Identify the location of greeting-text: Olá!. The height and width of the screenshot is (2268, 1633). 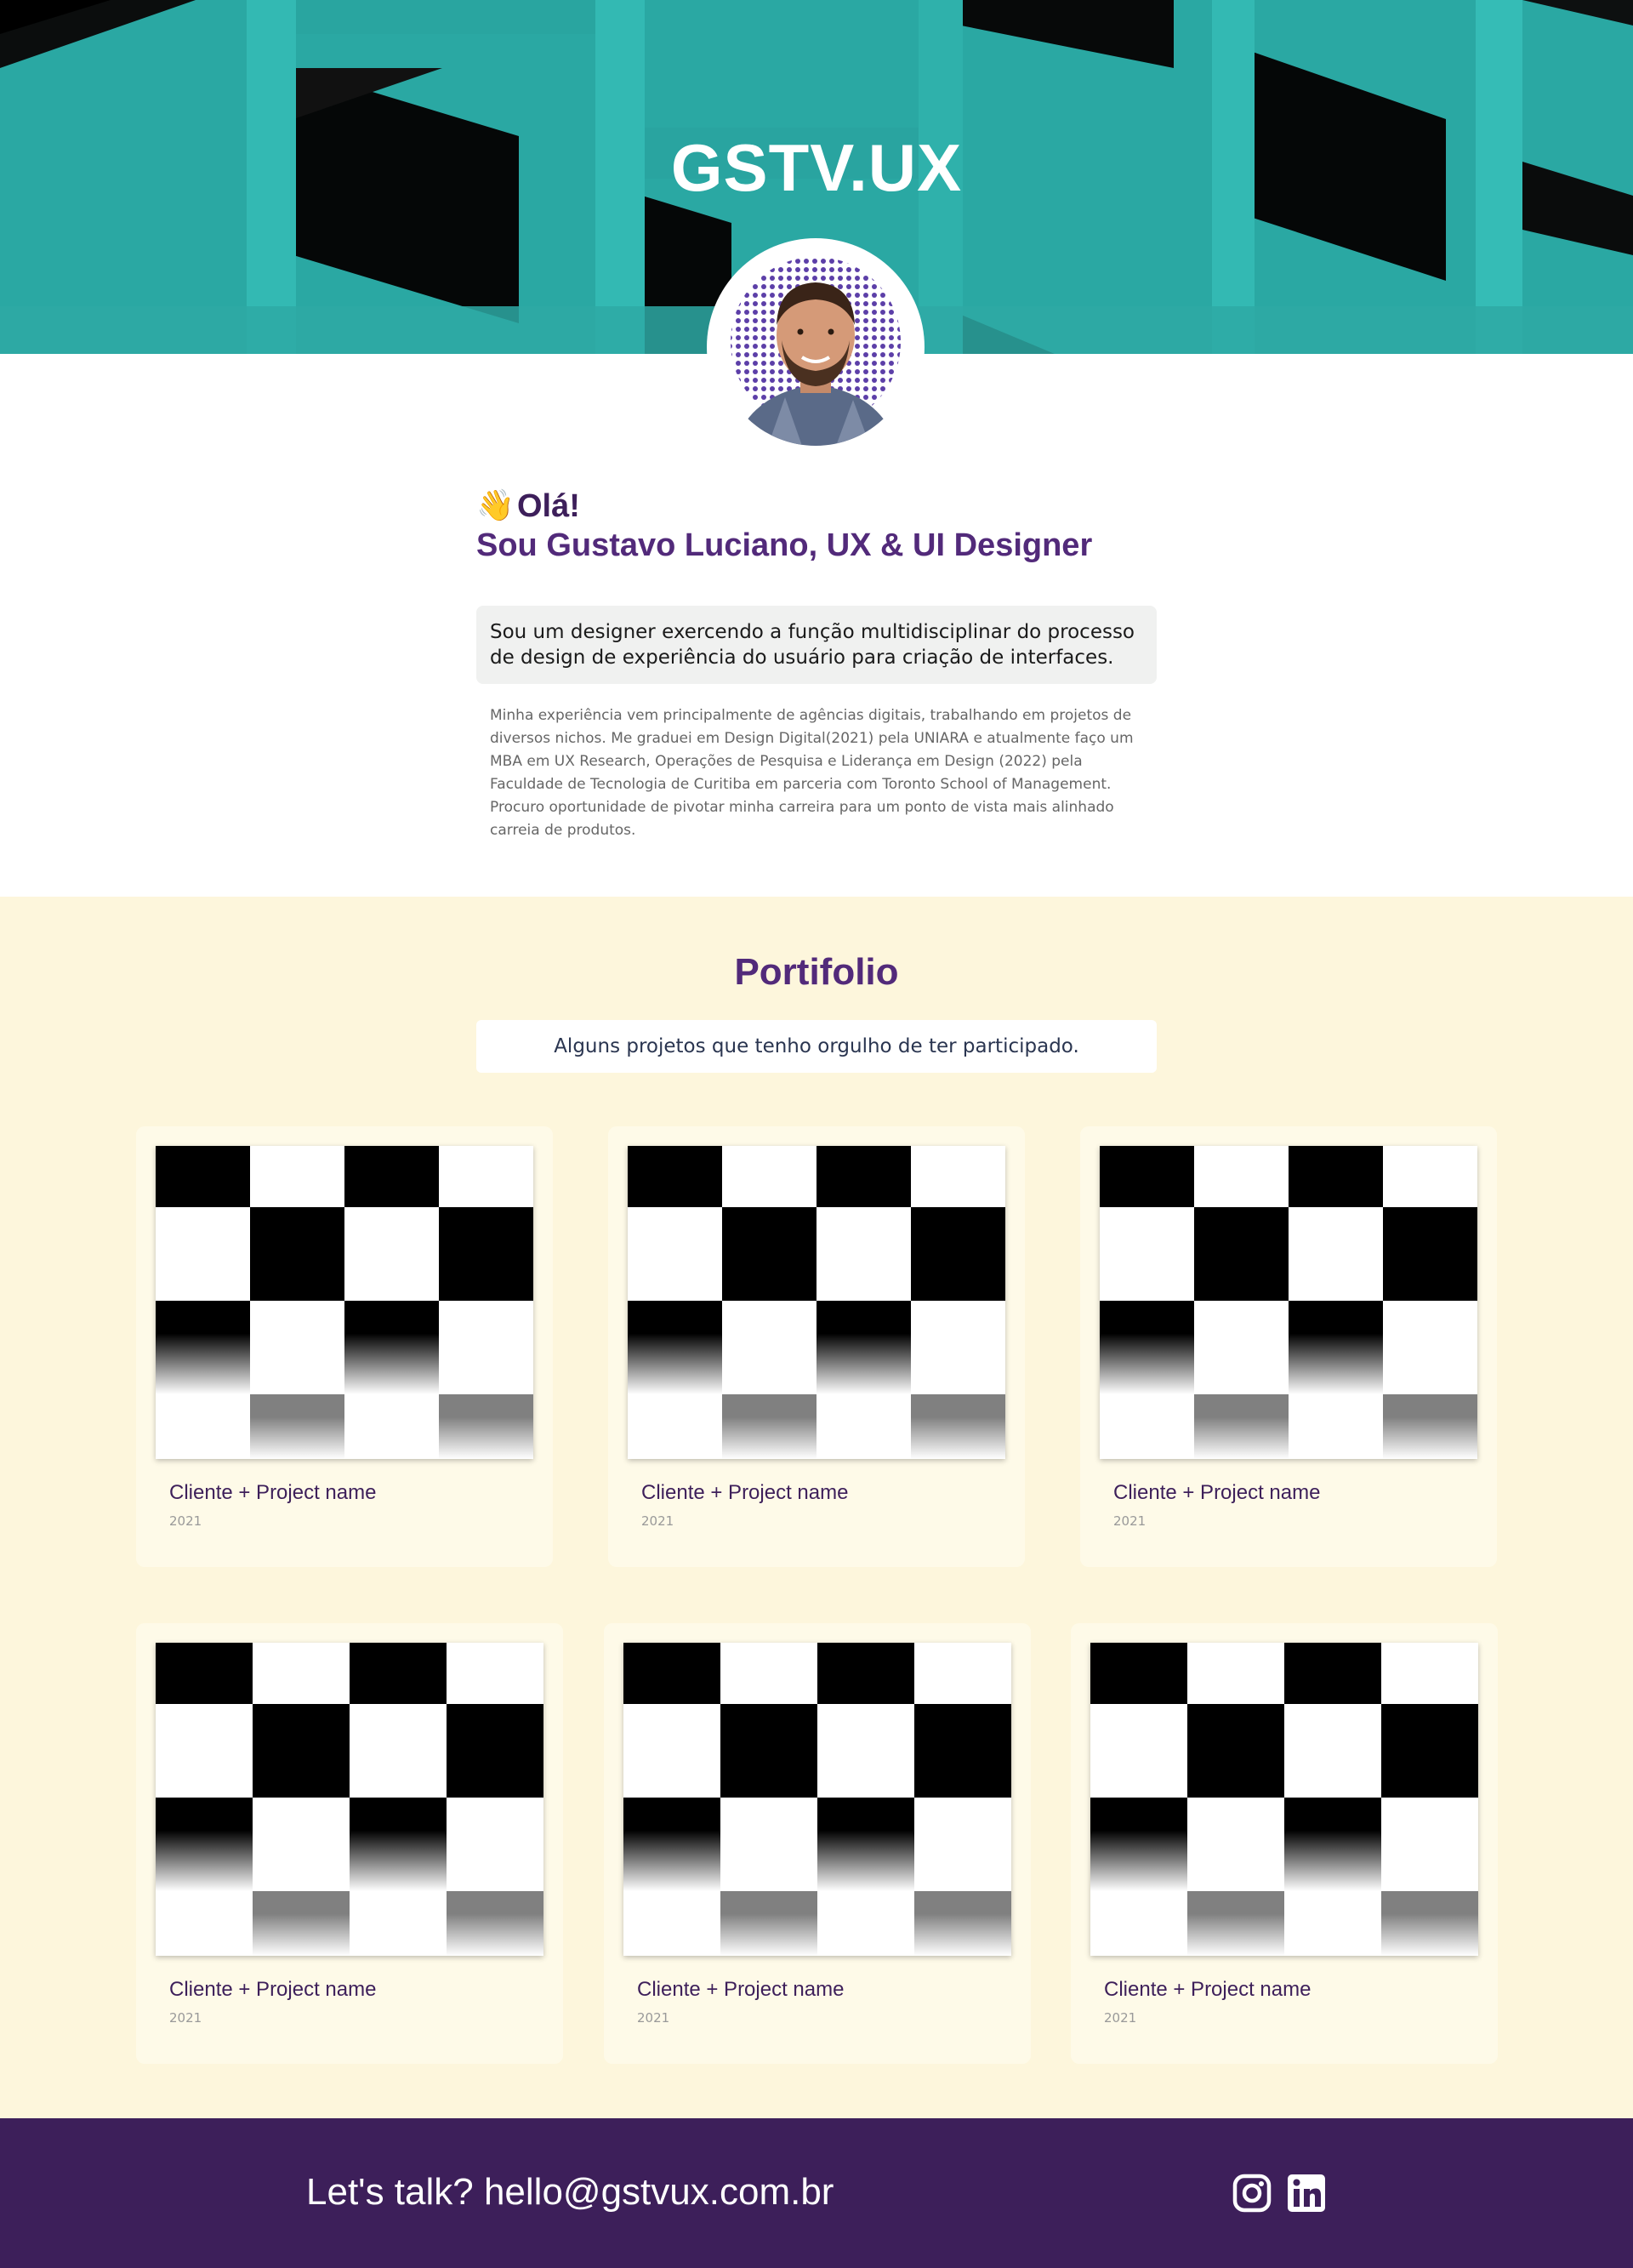
(548, 506).